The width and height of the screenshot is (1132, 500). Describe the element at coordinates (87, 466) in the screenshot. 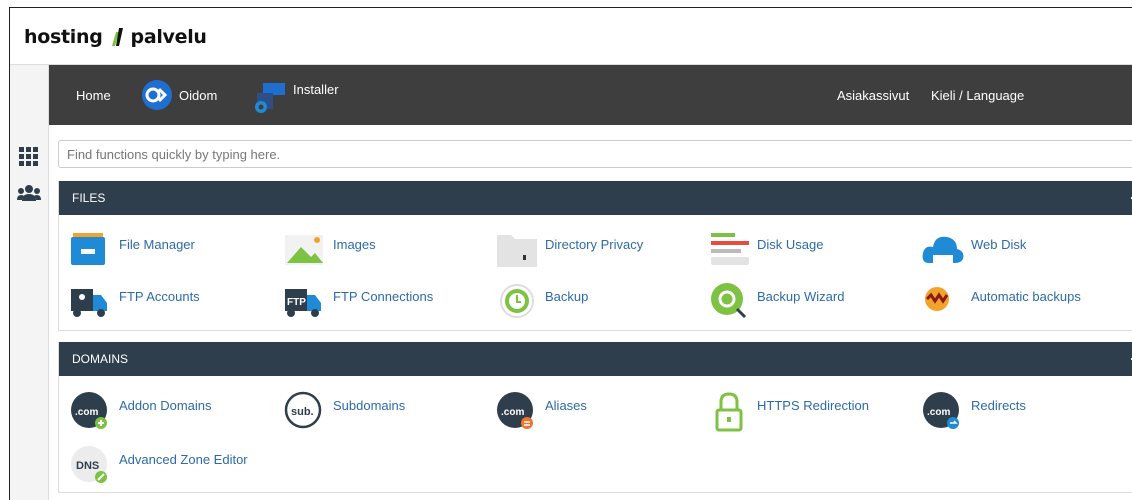

I see `svg-text: DNS` at that location.